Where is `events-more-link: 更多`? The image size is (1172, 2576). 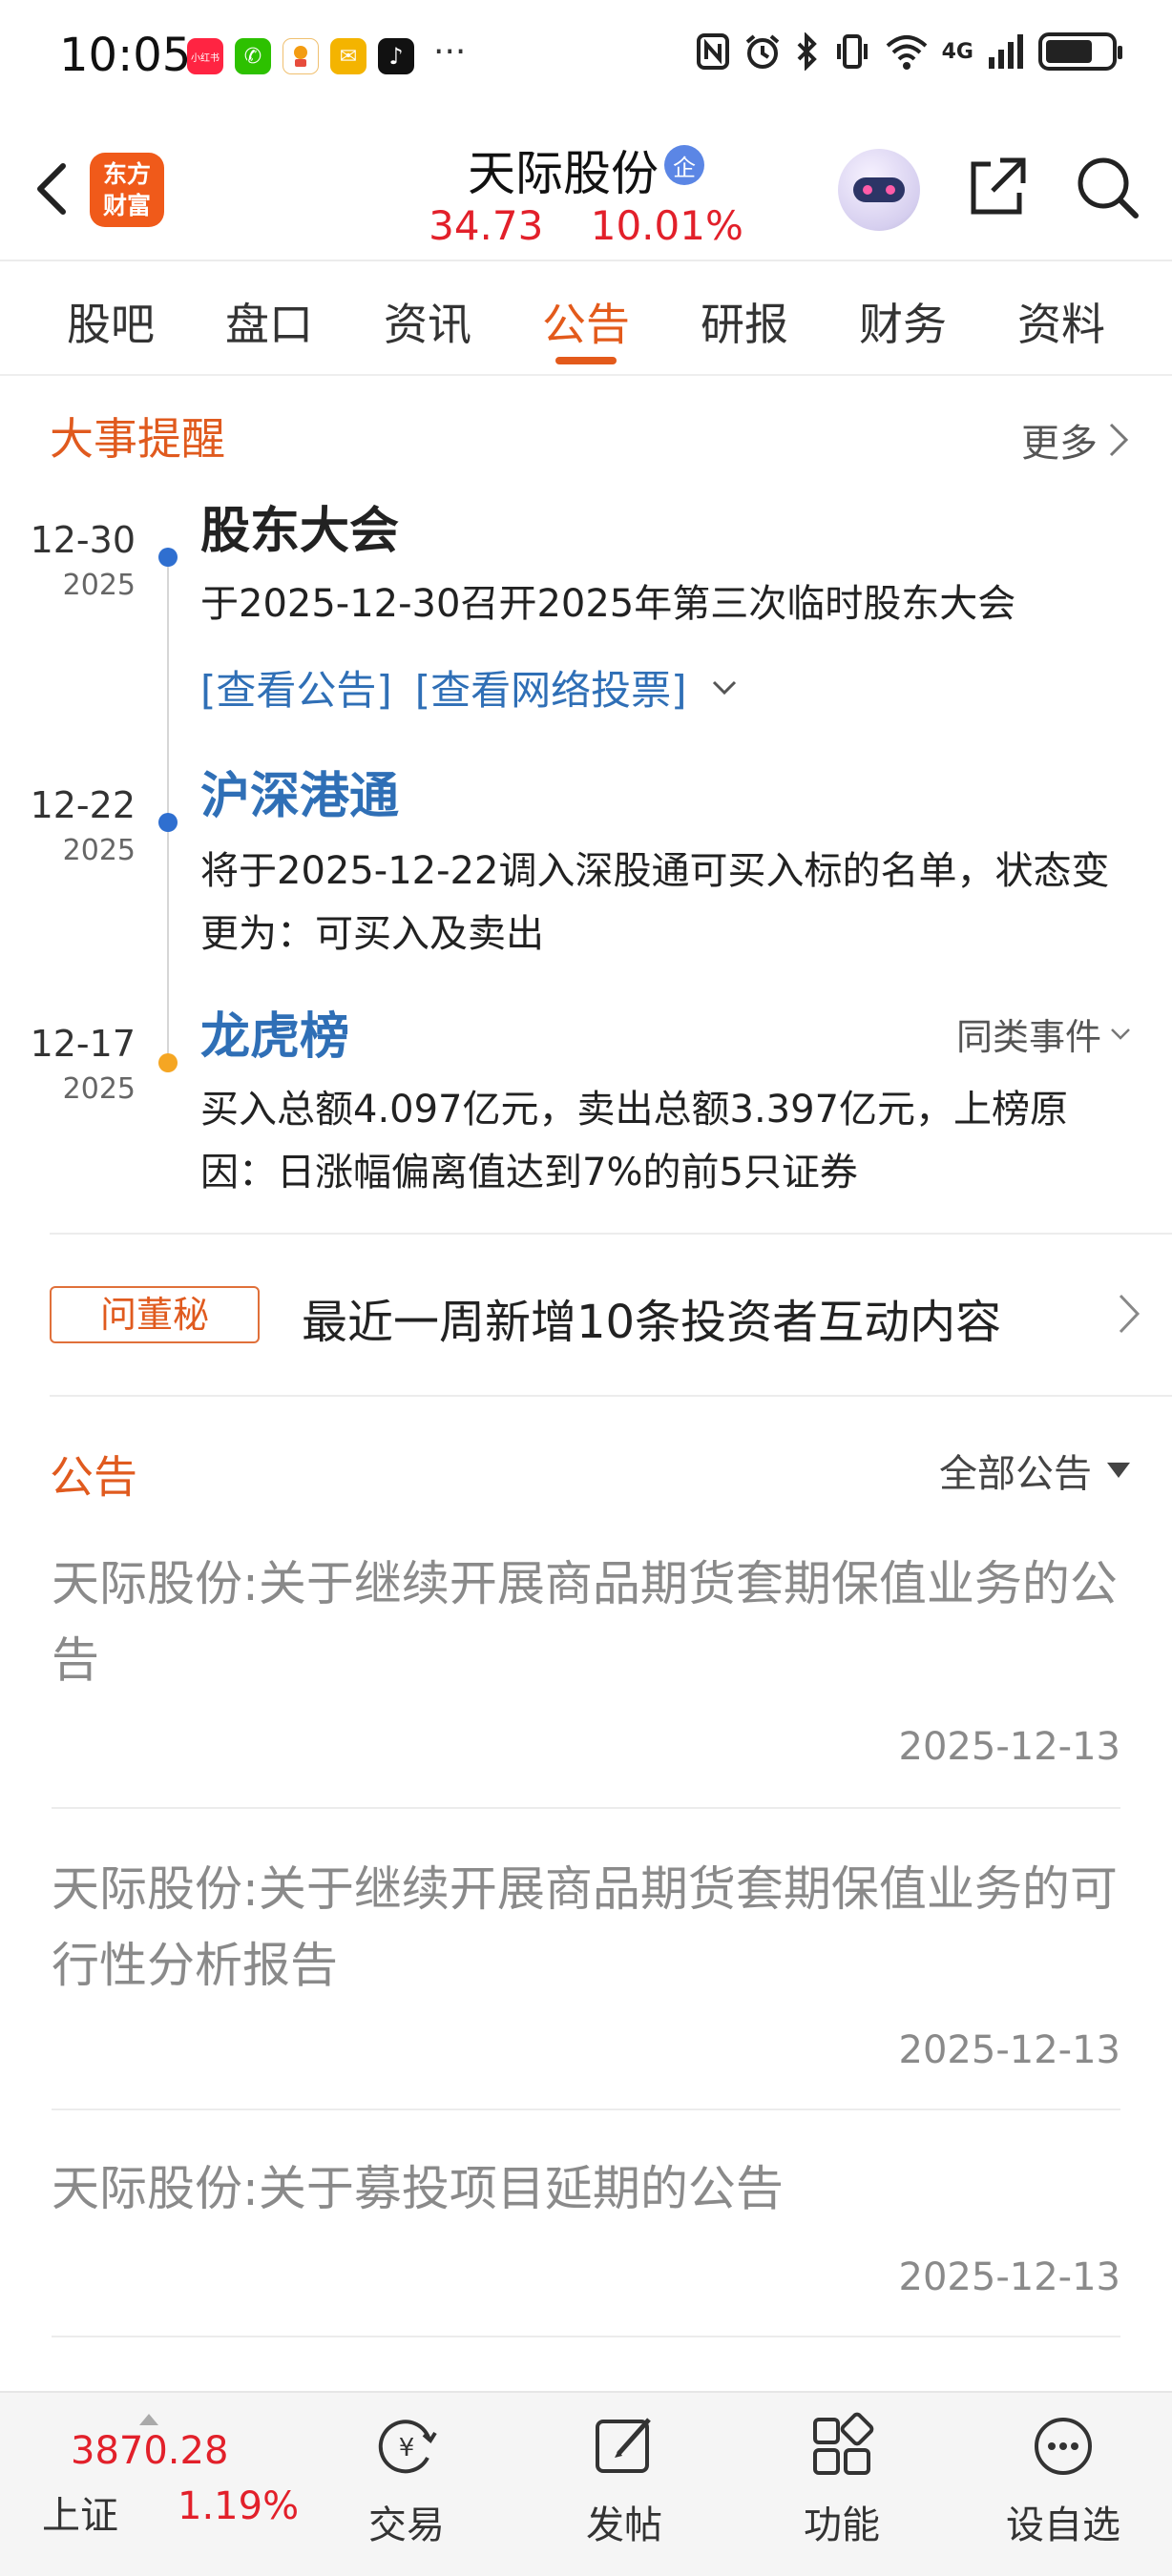 events-more-link: 更多 is located at coordinates (1075, 439).